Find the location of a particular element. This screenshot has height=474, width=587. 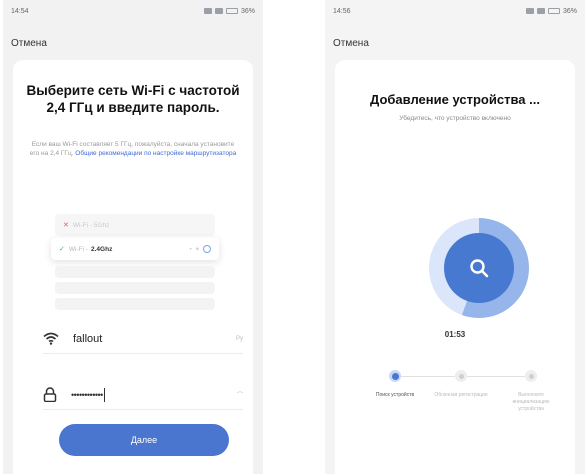

eye-icon: ⌒ is located at coordinates (240, 394).